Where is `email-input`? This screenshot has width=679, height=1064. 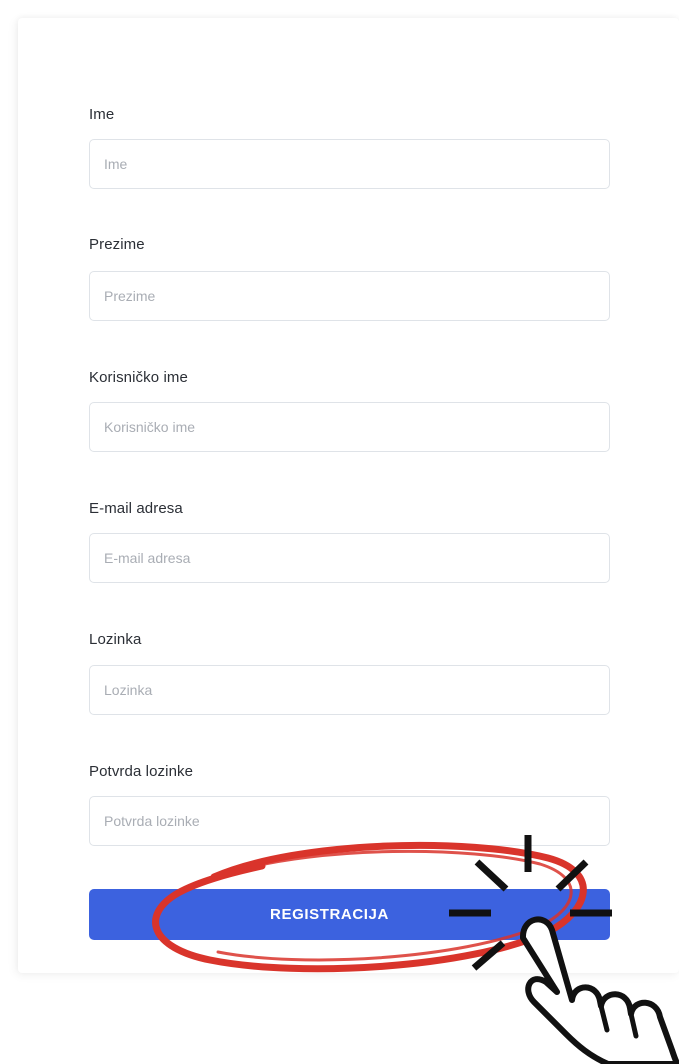 email-input is located at coordinates (349, 558).